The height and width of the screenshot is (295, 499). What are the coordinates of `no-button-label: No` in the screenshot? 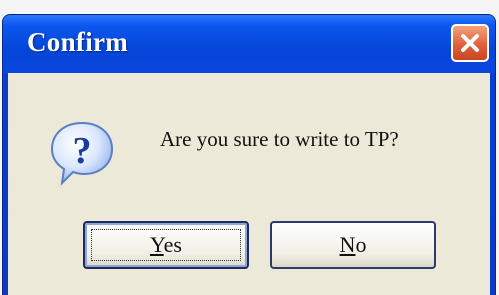 It's located at (353, 244).